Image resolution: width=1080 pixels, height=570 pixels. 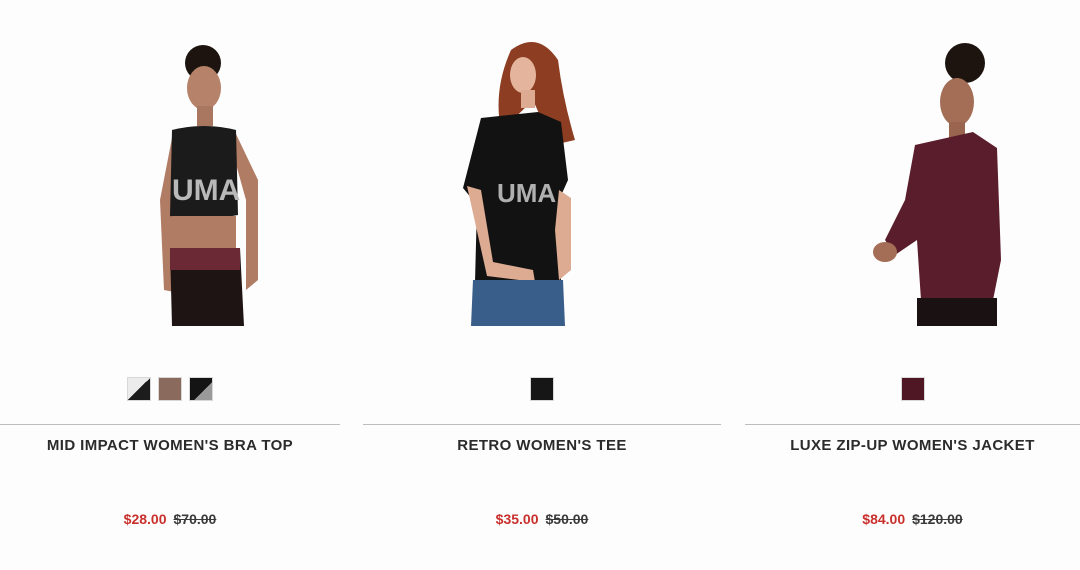 What do you see at coordinates (542, 519) in the screenshot?
I see `price: $35.00 $50.00` at bounding box center [542, 519].